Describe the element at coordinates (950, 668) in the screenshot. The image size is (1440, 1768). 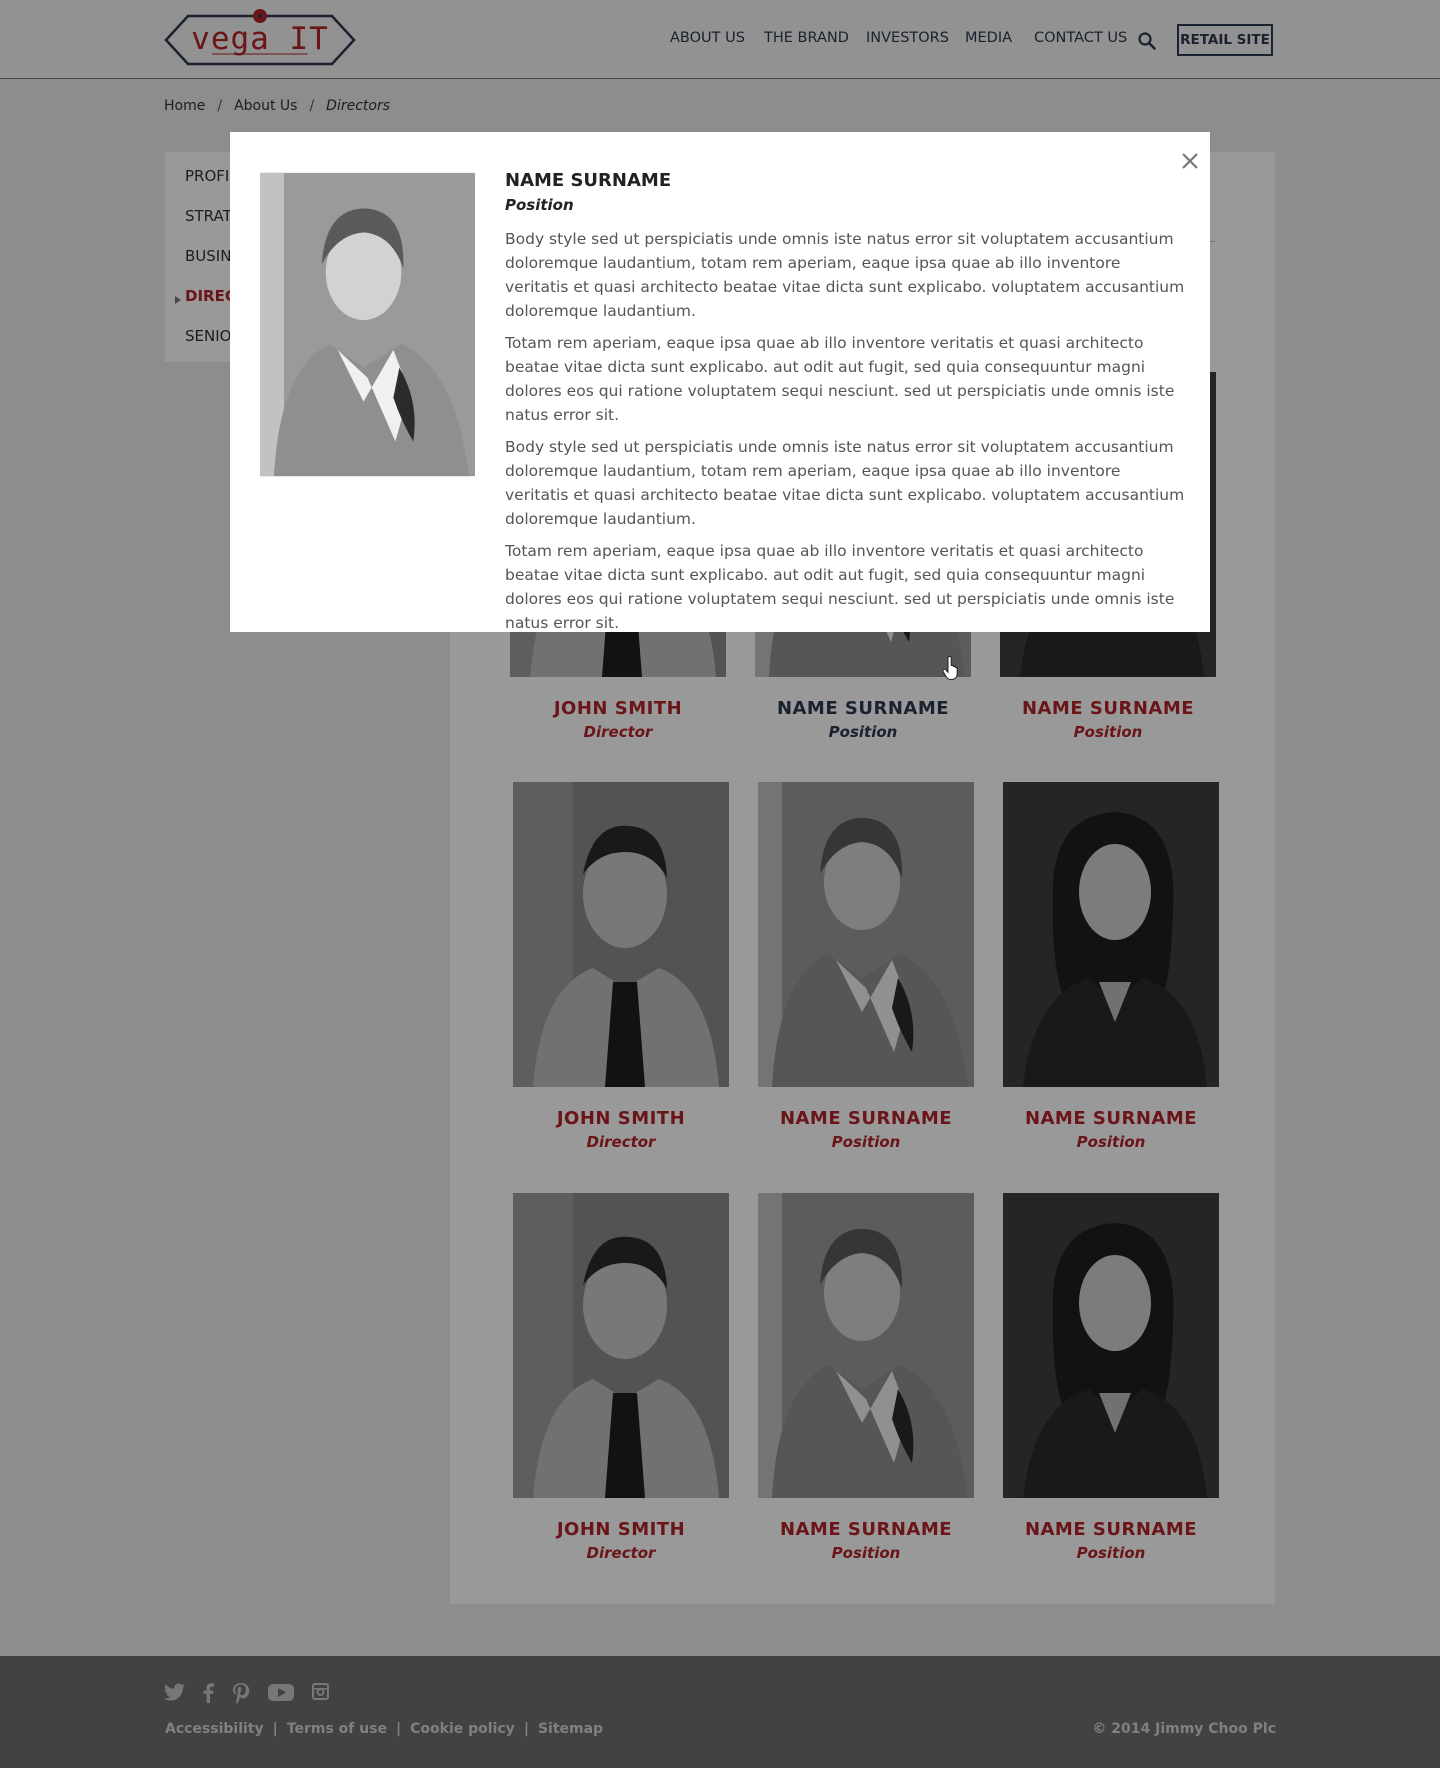
I see `hand-cursor-icon` at that location.